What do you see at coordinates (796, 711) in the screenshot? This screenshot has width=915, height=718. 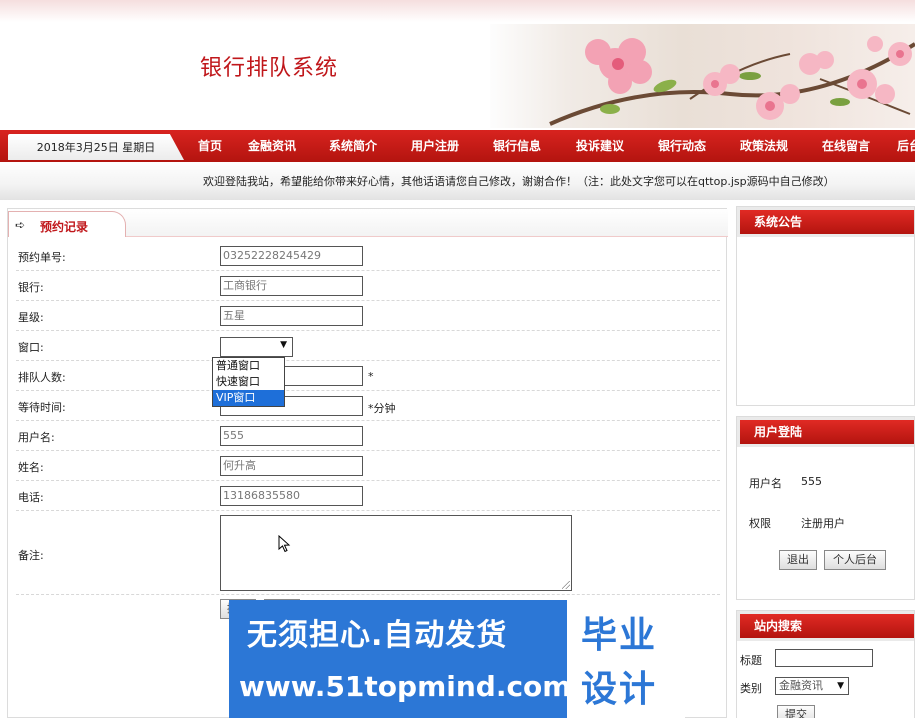 I see `search-submit-button: 提交` at bounding box center [796, 711].